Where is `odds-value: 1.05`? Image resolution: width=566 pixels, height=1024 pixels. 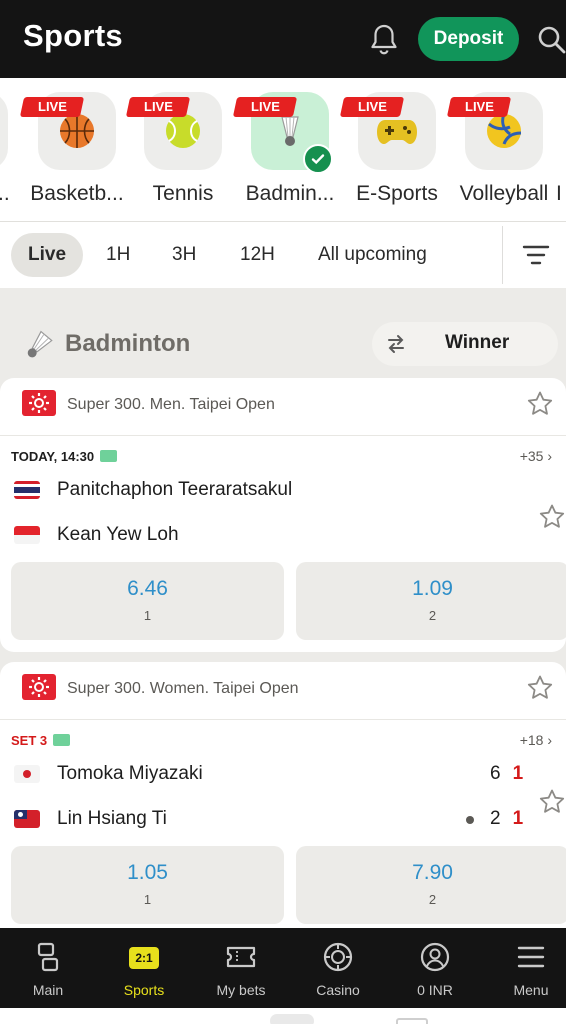 odds-value: 1.05 is located at coordinates (147, 872).